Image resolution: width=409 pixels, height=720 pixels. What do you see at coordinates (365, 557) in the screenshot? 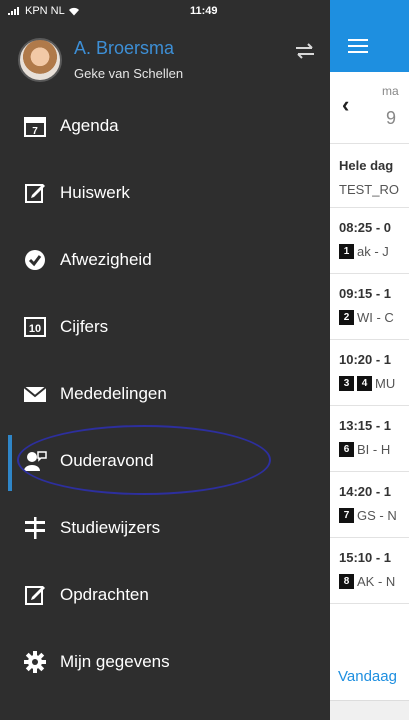
I see `appointment-time: 15:10 - 1` at bounding box center [365, 557].